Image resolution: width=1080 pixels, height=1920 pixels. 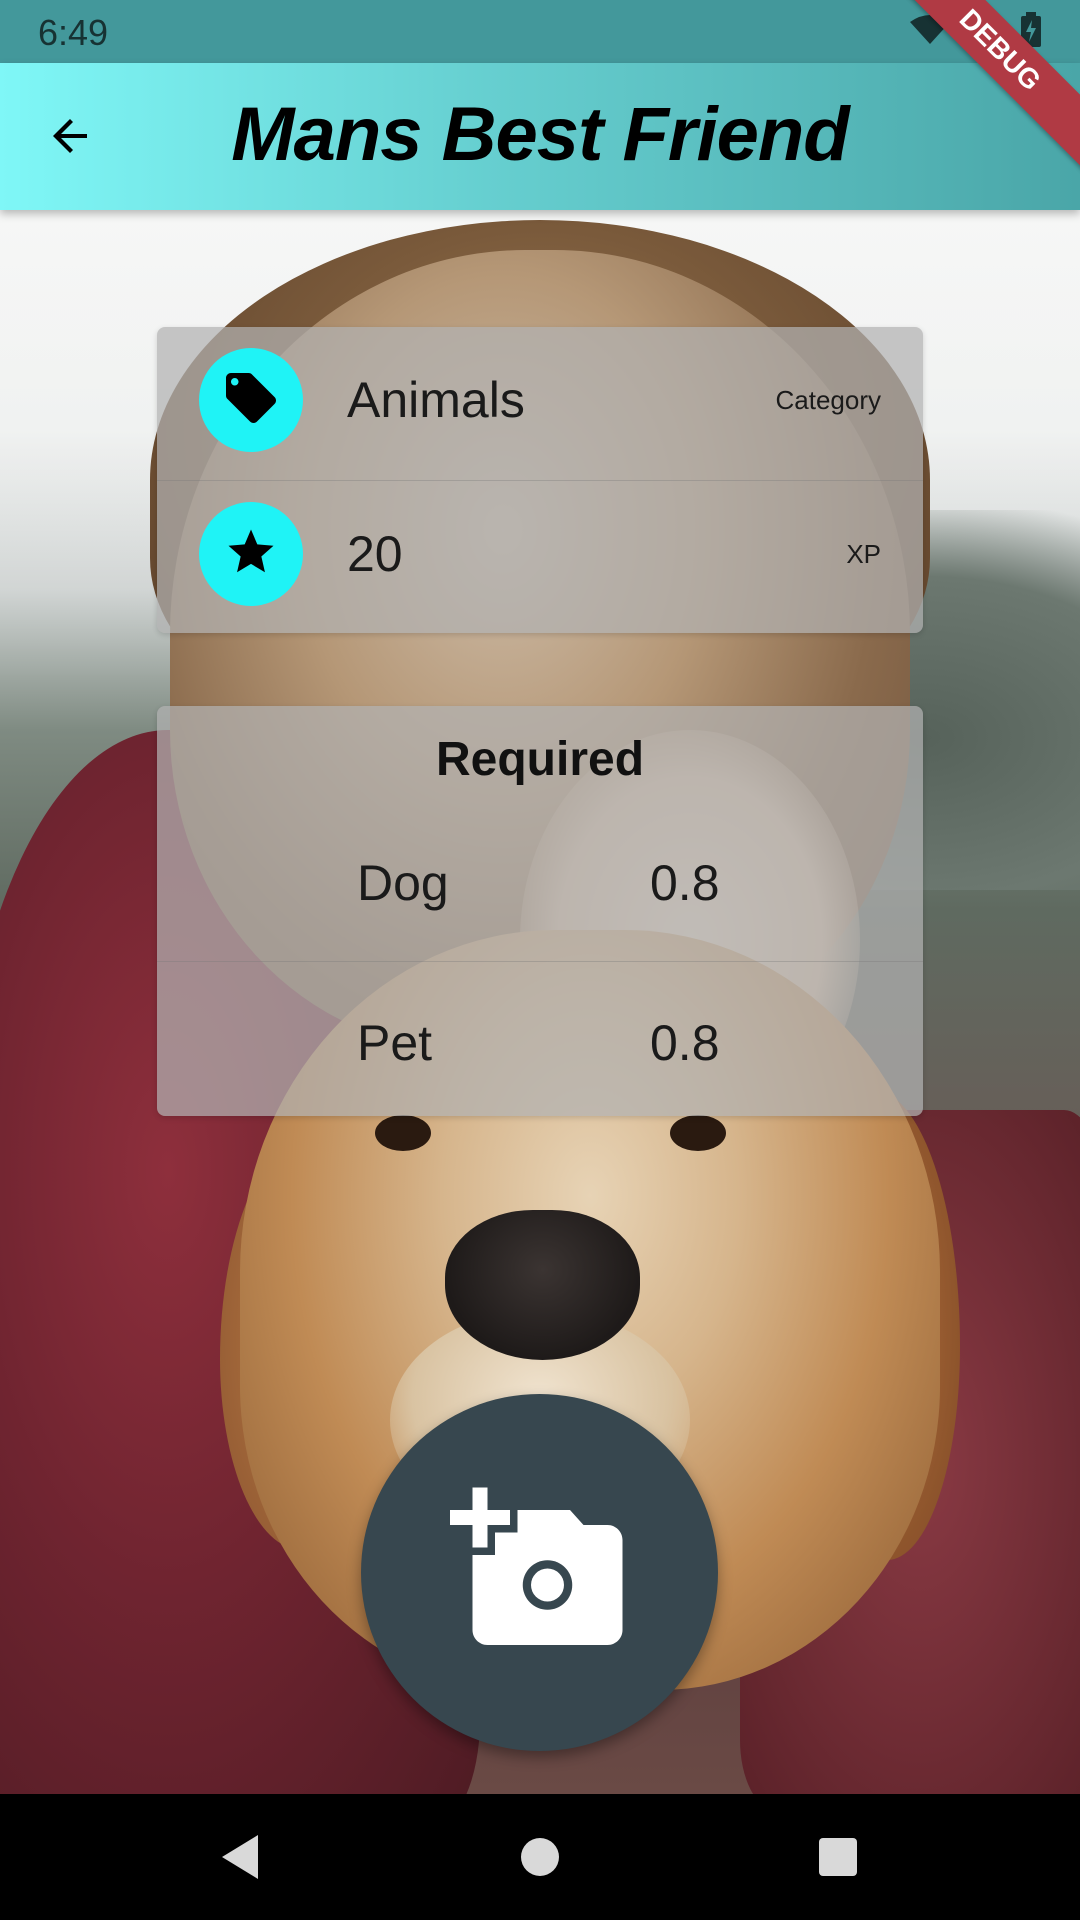 What do you see at coordinates (540, 31) in the screenshot?
I see `status-bar: 6:49` at bounding box center [540, 31].